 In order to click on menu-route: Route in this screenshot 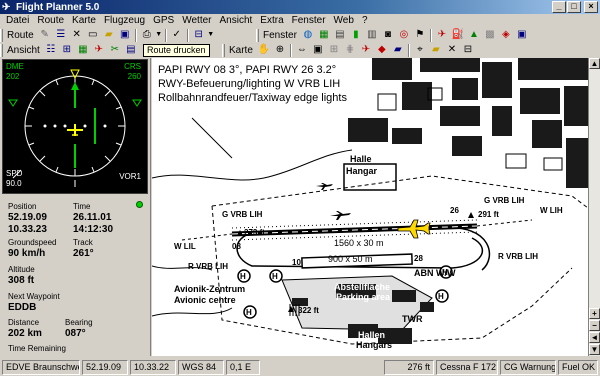, I will do `click(50, 20)`.